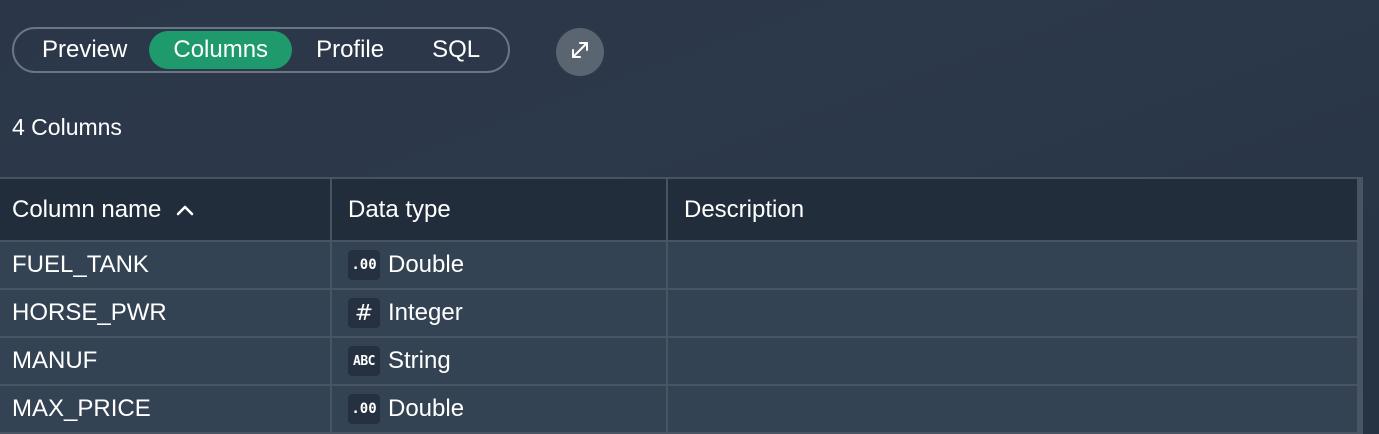 The width and height of the screenshot is (1379, 434). Describe the element at coordinates (1360, 305) in the screenshot. I see `vertical-scrollbar` at that location.